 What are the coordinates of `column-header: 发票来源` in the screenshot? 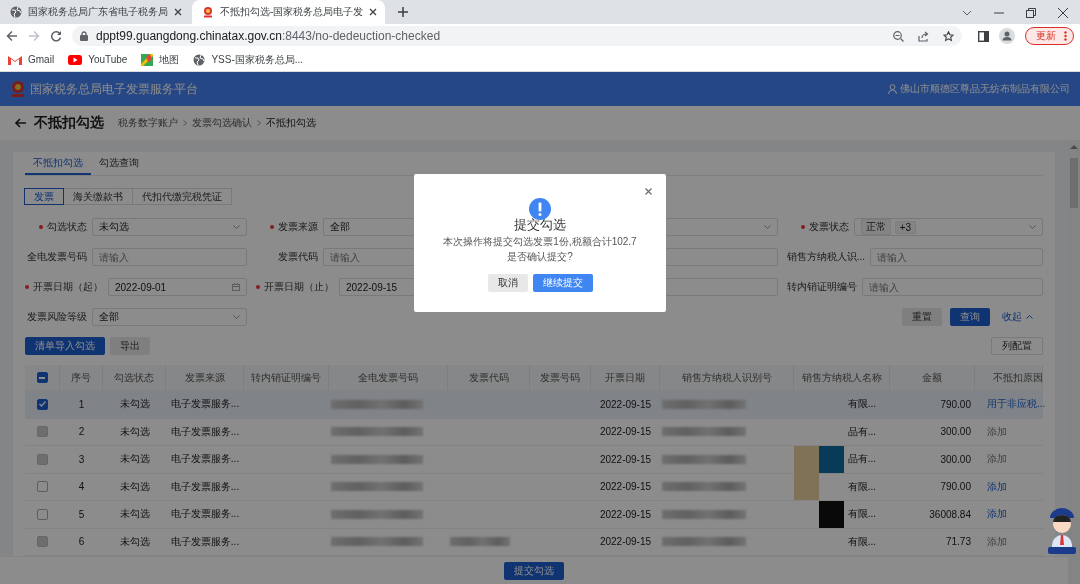 It's located at (205, 377).